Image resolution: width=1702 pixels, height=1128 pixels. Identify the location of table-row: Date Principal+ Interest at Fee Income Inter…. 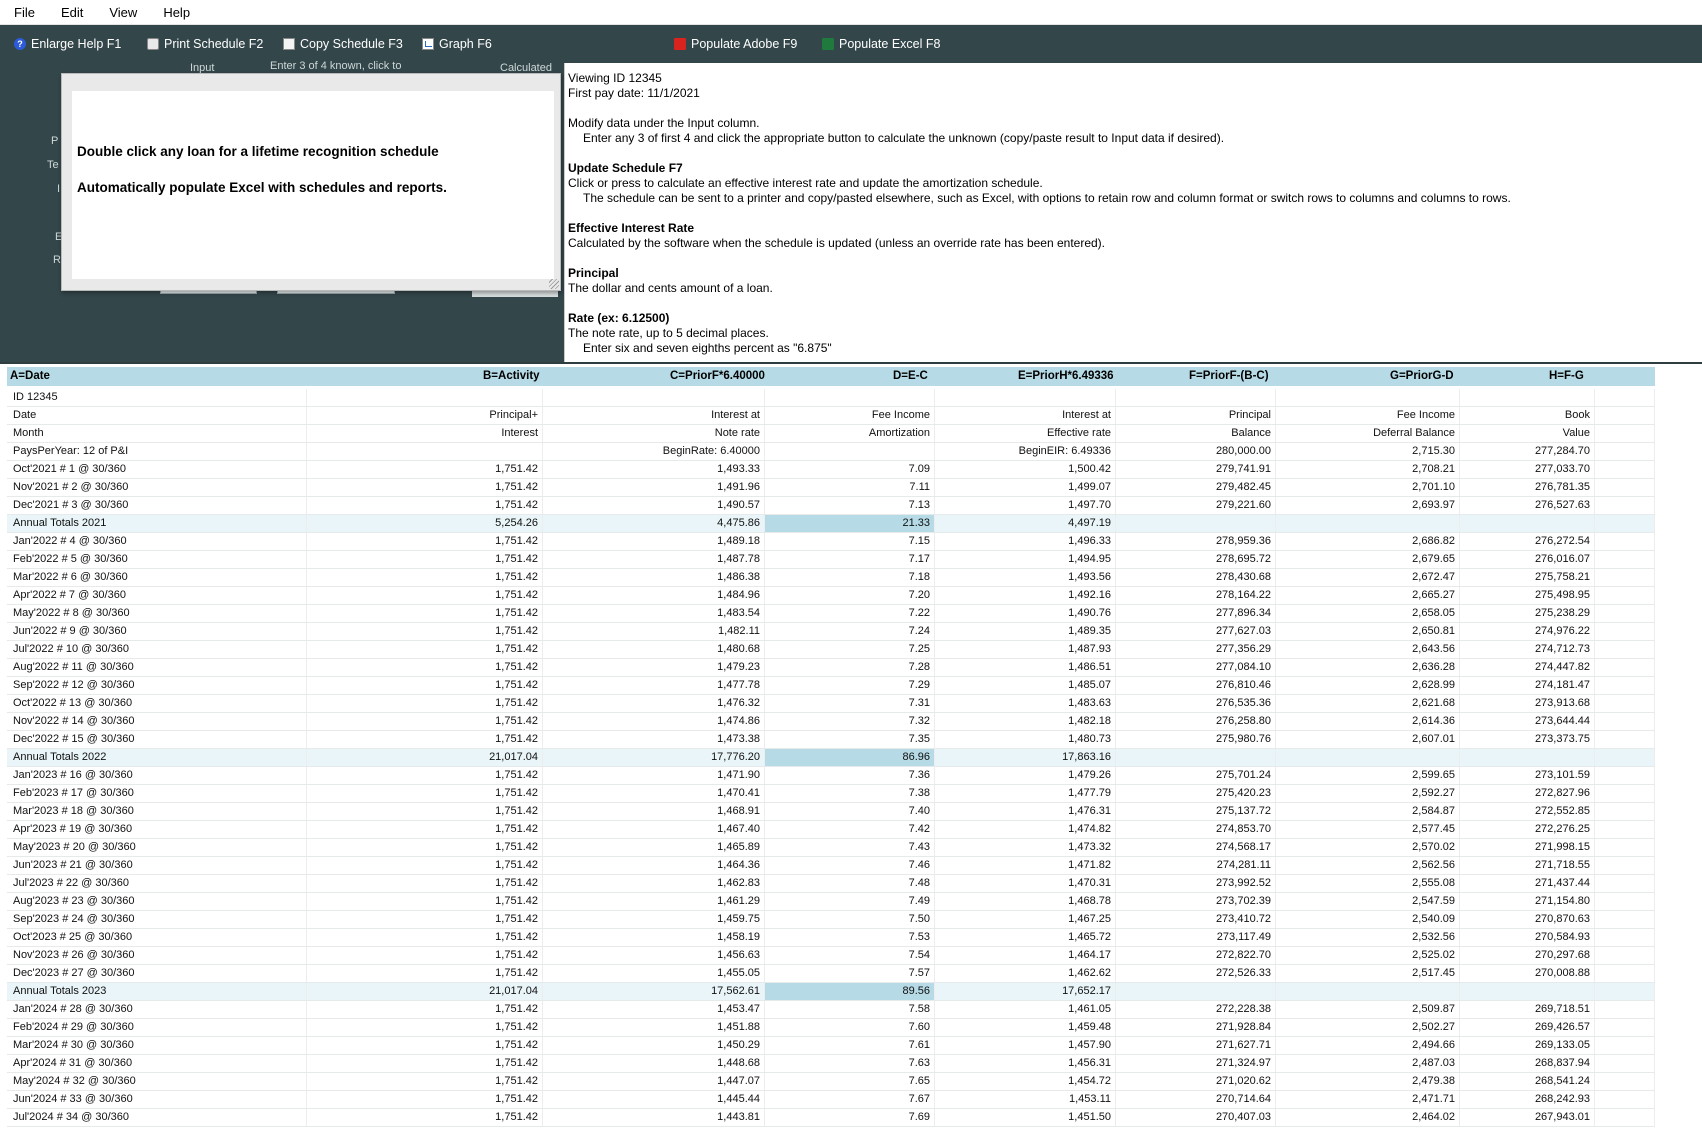
(831, 416).